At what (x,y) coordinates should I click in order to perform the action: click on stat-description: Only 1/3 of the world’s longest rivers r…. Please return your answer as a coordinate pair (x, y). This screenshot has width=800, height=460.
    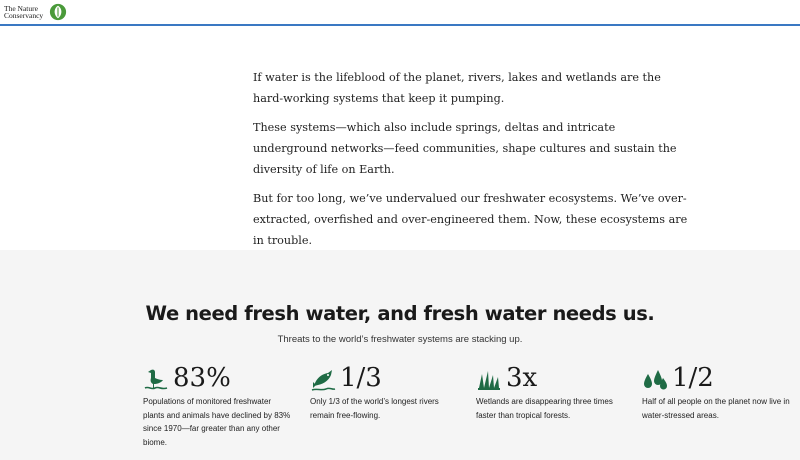
    Looking at the image, I should click on (374, 408).